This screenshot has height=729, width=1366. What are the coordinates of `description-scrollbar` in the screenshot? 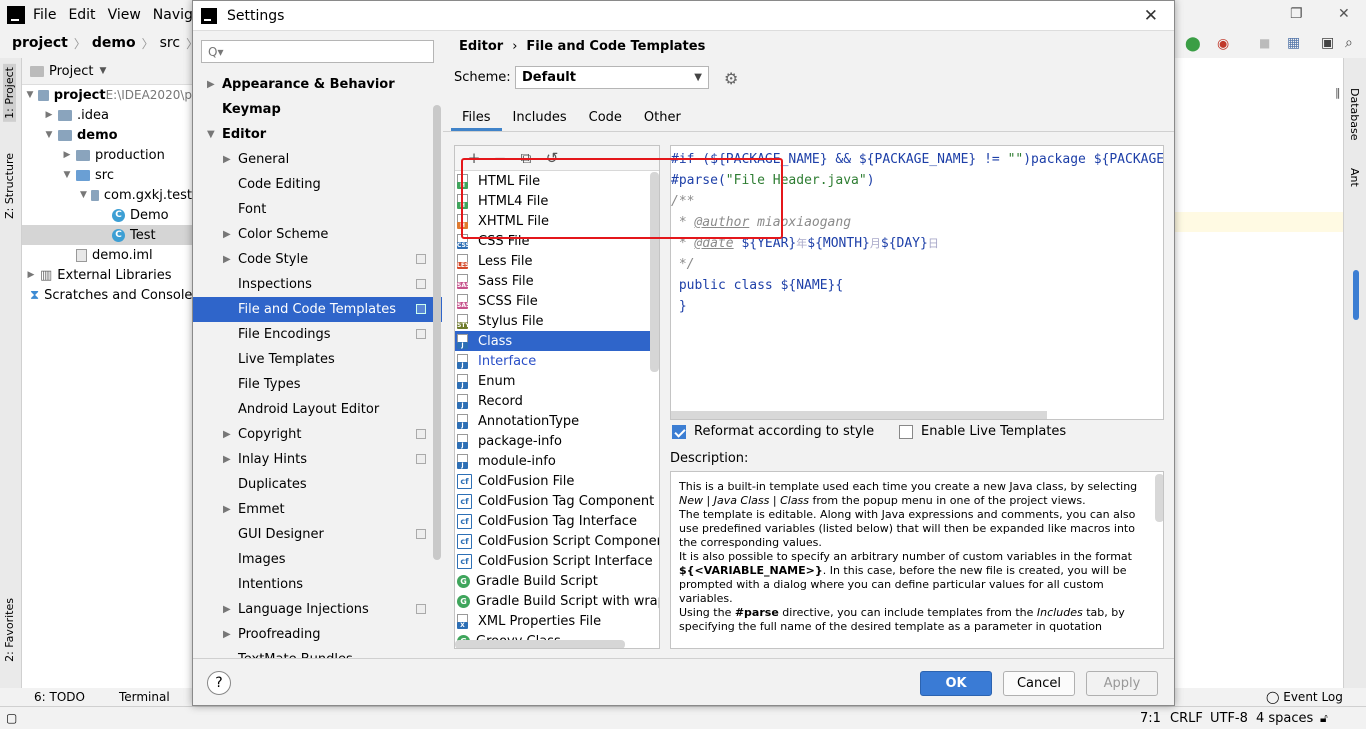 It's located at (1159, 498).